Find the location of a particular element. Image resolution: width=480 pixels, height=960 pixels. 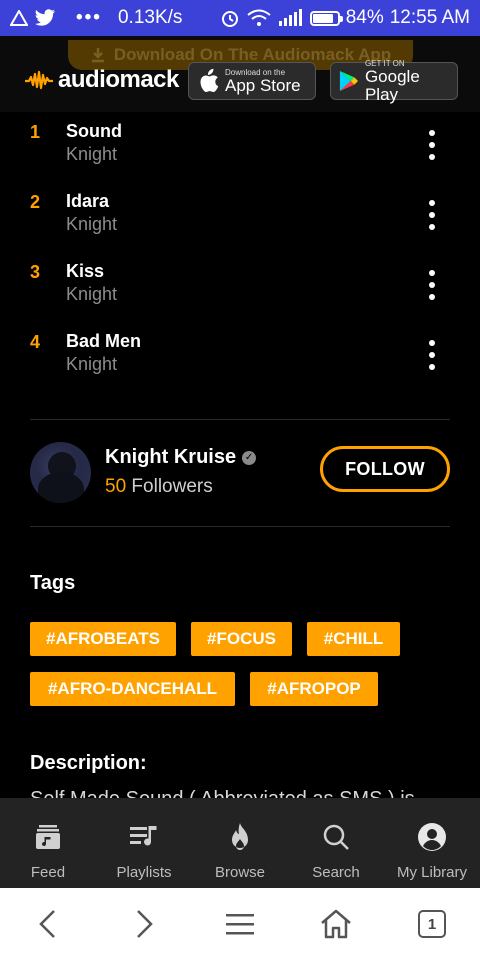

chevron-right-icon is located at coordinates (145, 924).